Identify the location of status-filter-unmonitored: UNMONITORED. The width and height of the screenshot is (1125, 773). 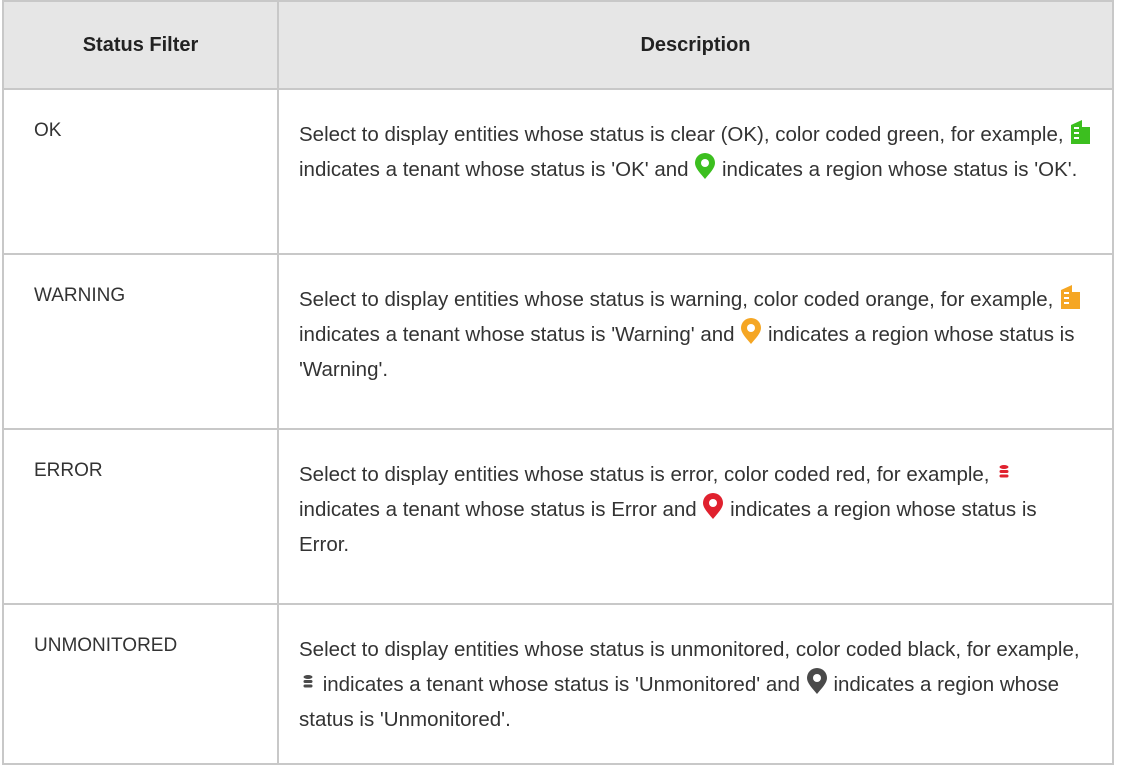
(140, 684).